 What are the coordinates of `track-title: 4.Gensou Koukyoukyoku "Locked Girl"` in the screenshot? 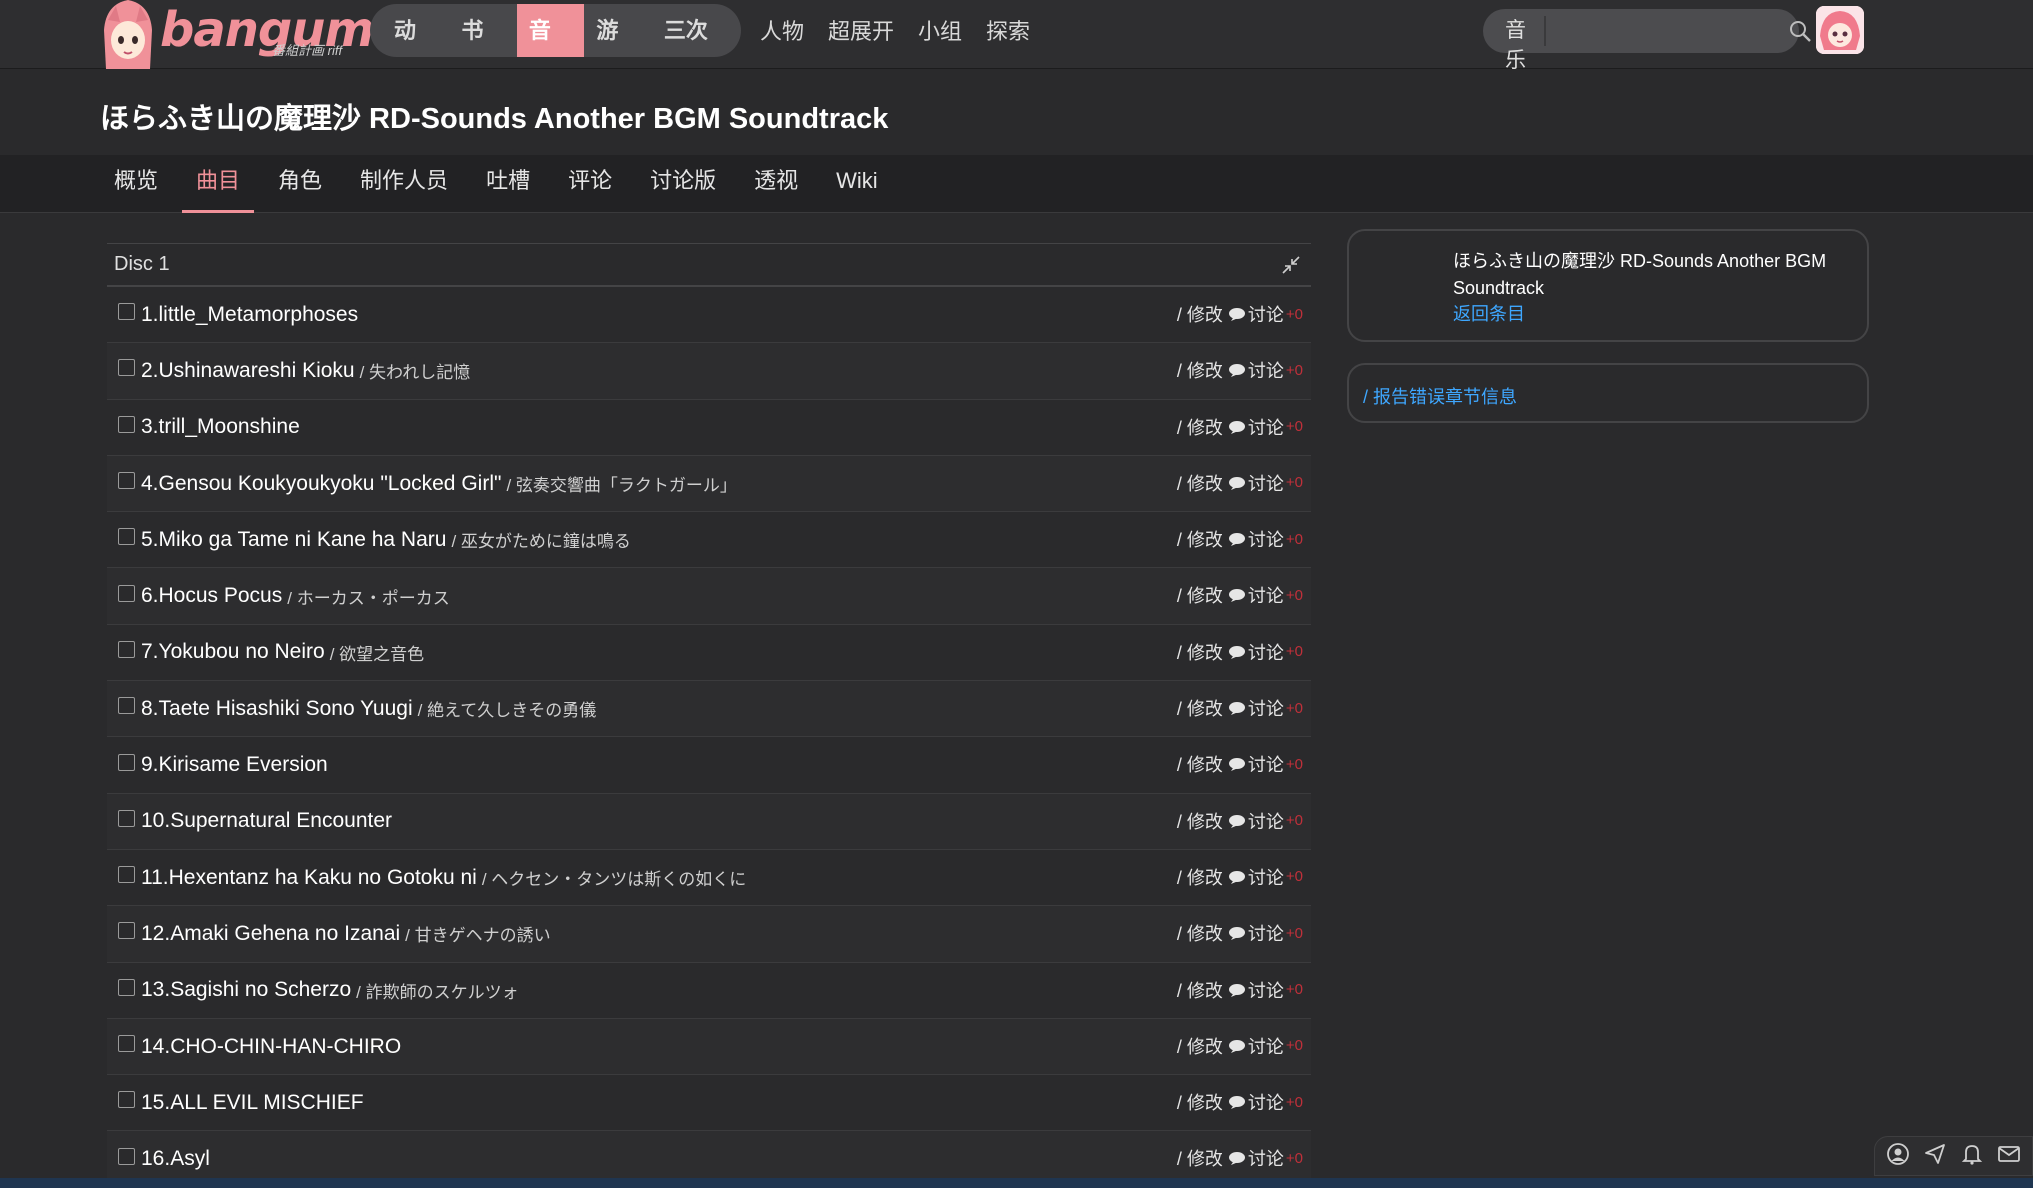 It's located at (321, 484).